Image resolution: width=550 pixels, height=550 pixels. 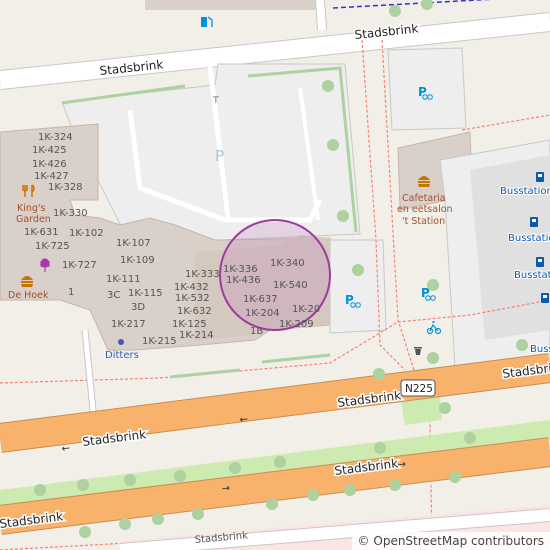 What do you see at coordinates (363, 541) in the screenshot?
I see `copyright-symbol: ©` at bounding box center [363, 541].